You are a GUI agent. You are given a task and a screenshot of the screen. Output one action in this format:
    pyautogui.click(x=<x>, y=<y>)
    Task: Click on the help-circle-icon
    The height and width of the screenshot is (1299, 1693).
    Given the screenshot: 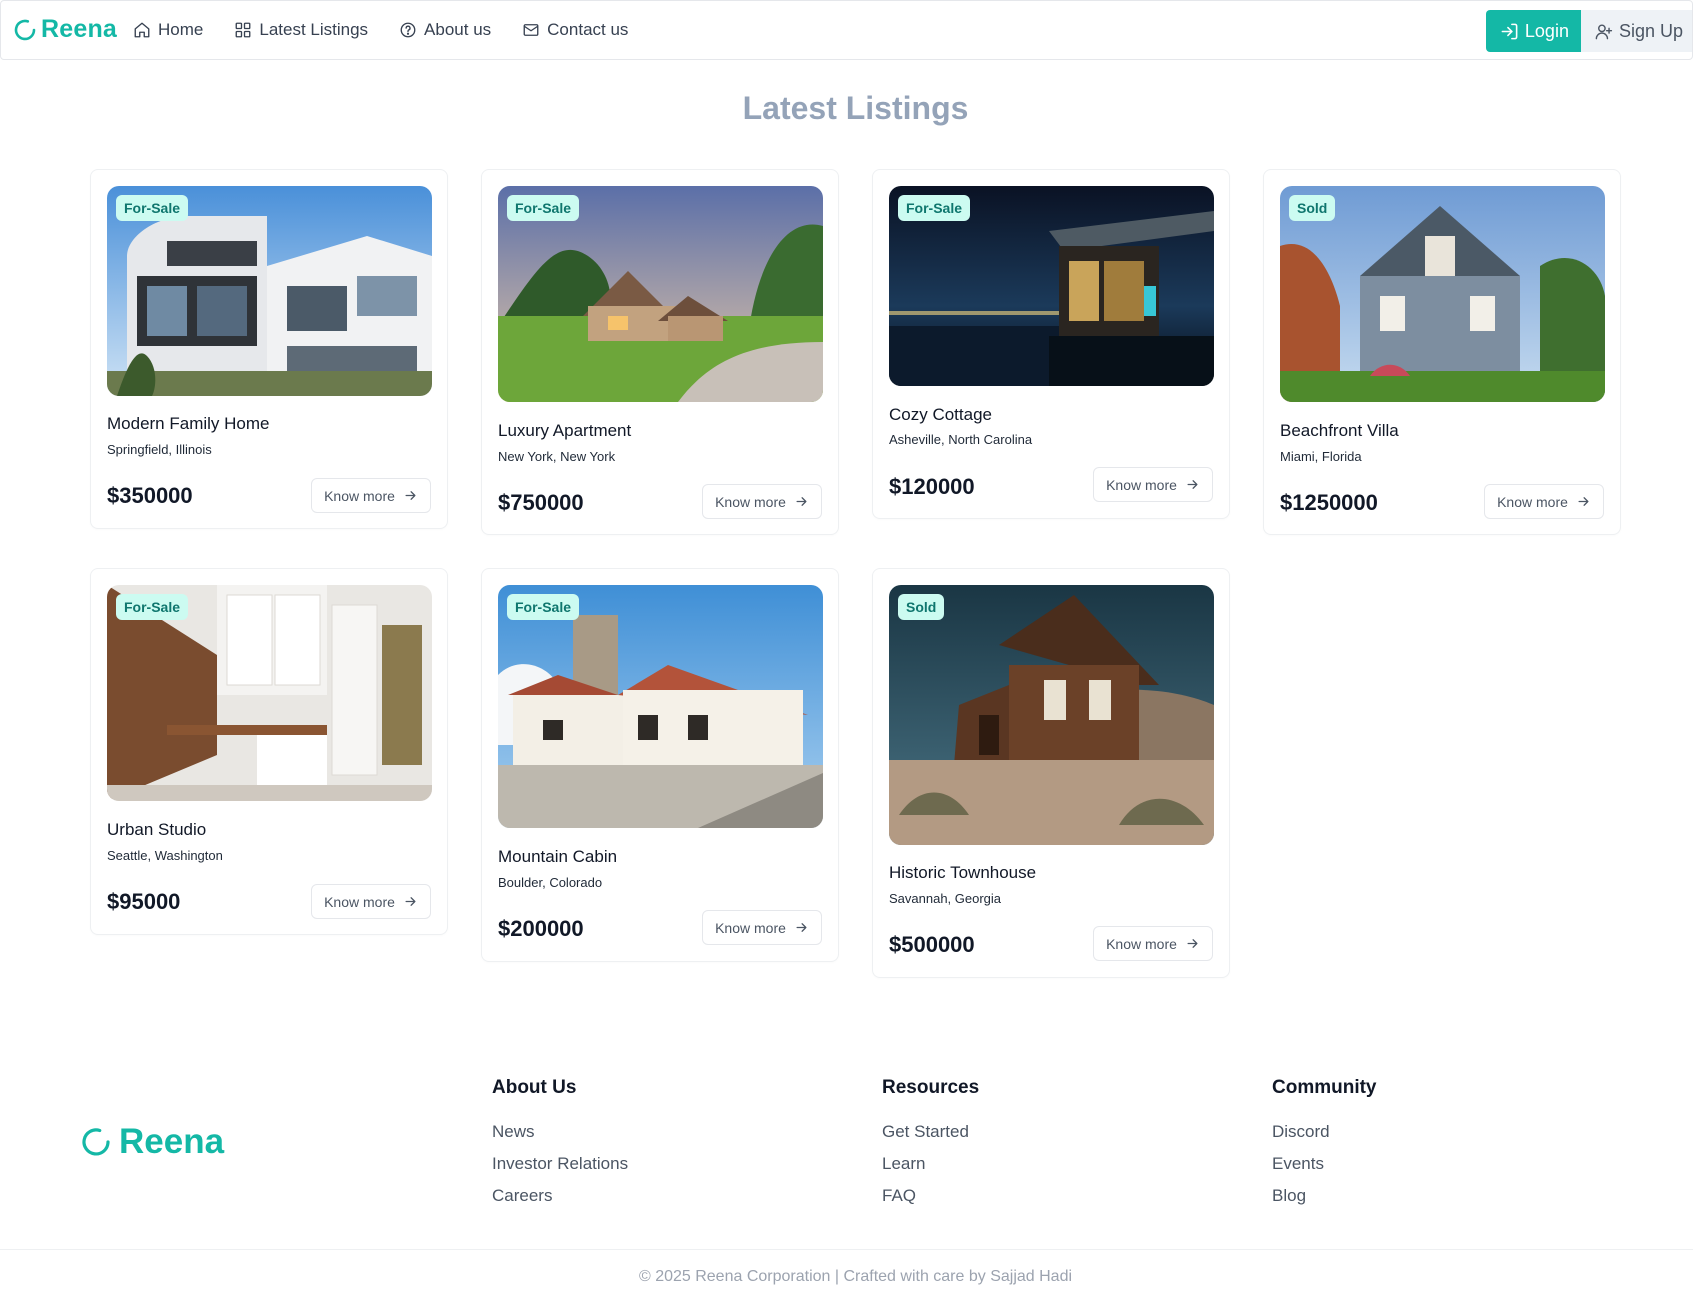 What is the action you would take?
    pyautogui.click(x=408, y=30)
    